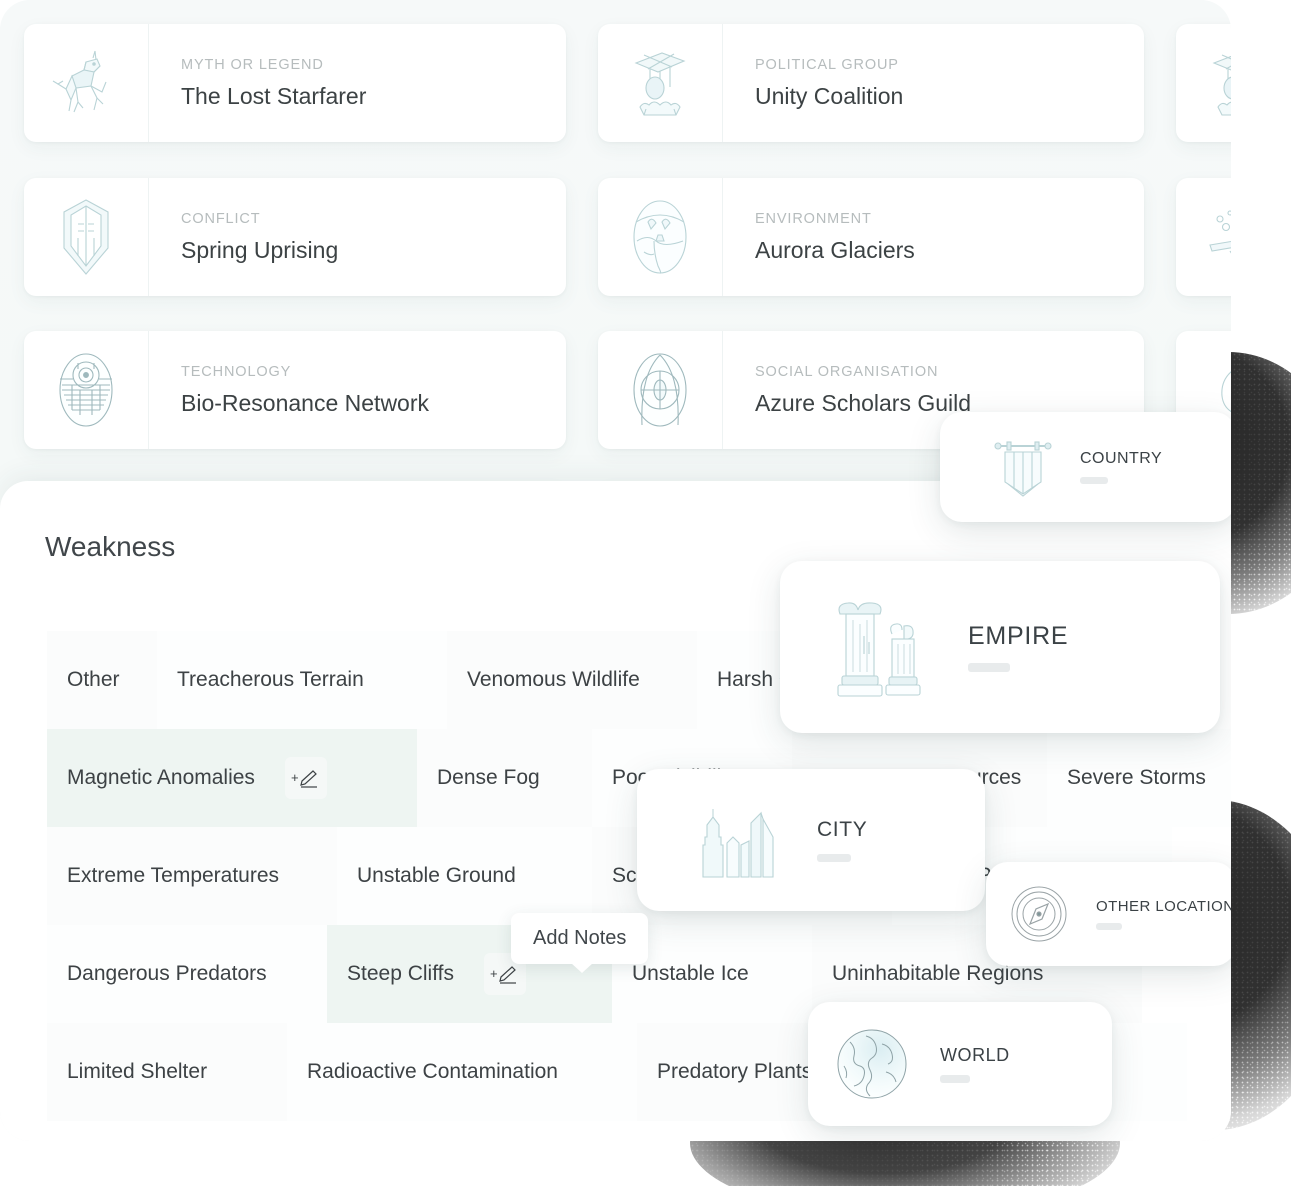 The image size is (1291, 1186). Describe the element at coordinates (270, 679) in the screenshot. I see `weakness-tag-label: Treacherous Terrain` at that location.